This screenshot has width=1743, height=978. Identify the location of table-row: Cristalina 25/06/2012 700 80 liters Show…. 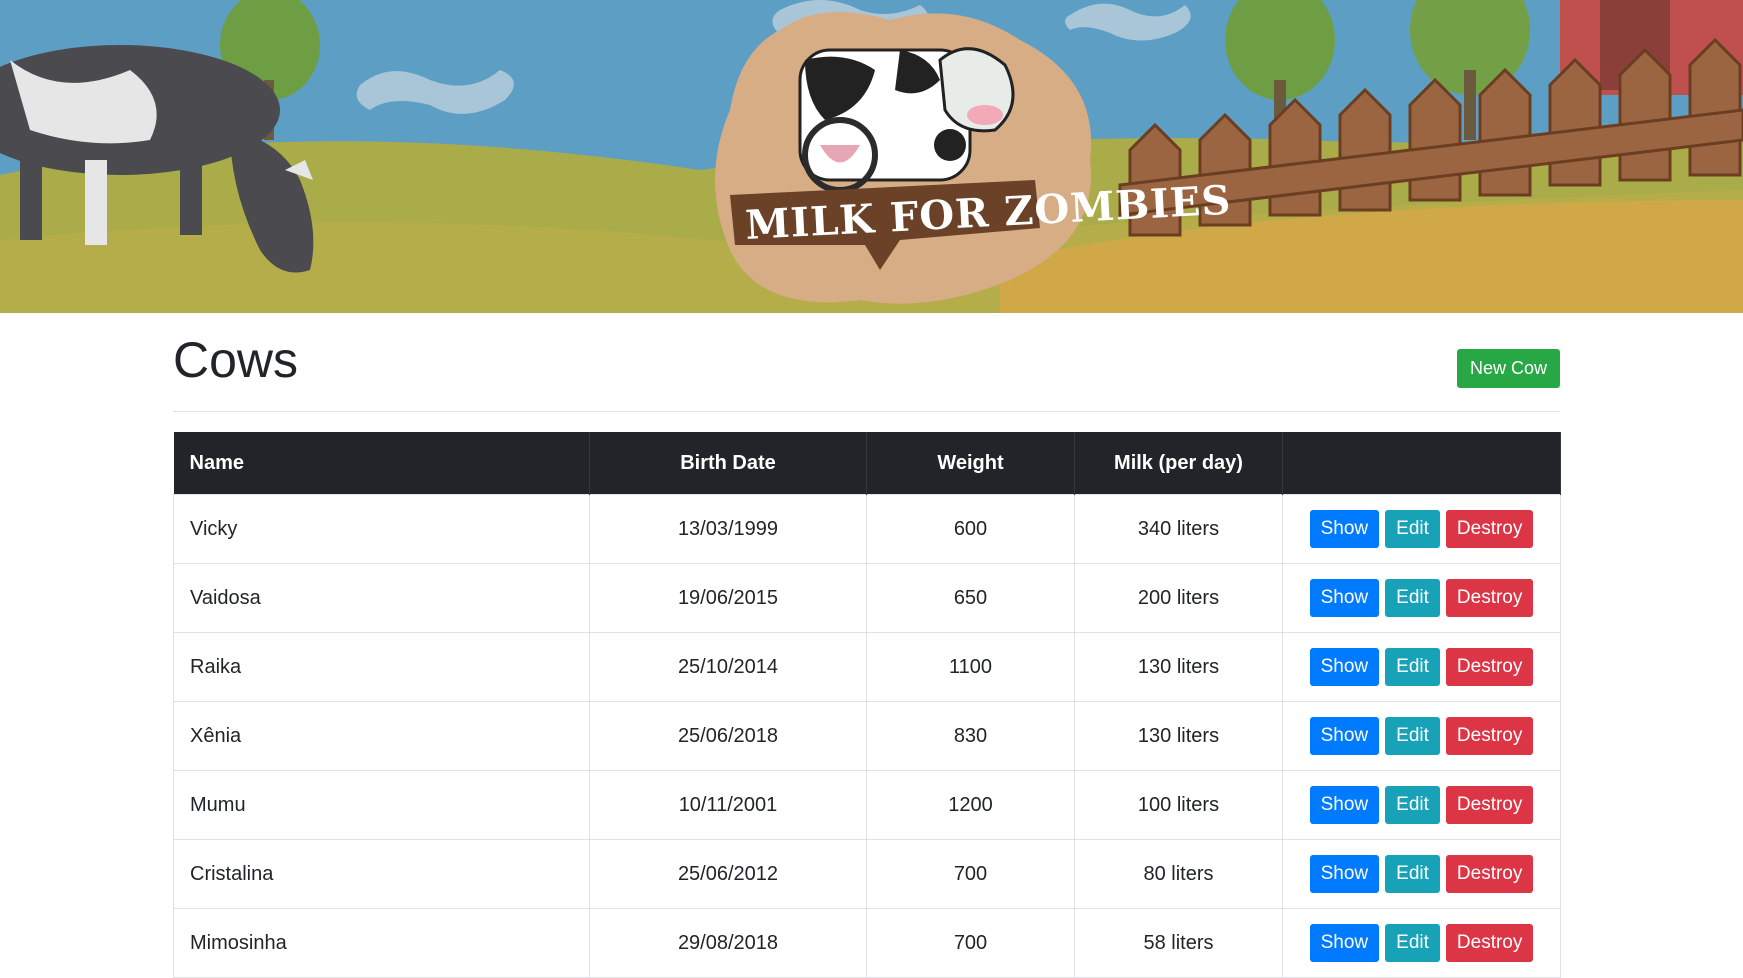
(867, 874).